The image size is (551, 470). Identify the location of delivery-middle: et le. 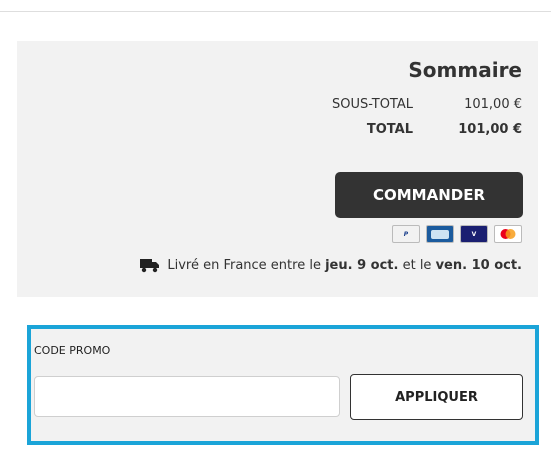
(417, 265).